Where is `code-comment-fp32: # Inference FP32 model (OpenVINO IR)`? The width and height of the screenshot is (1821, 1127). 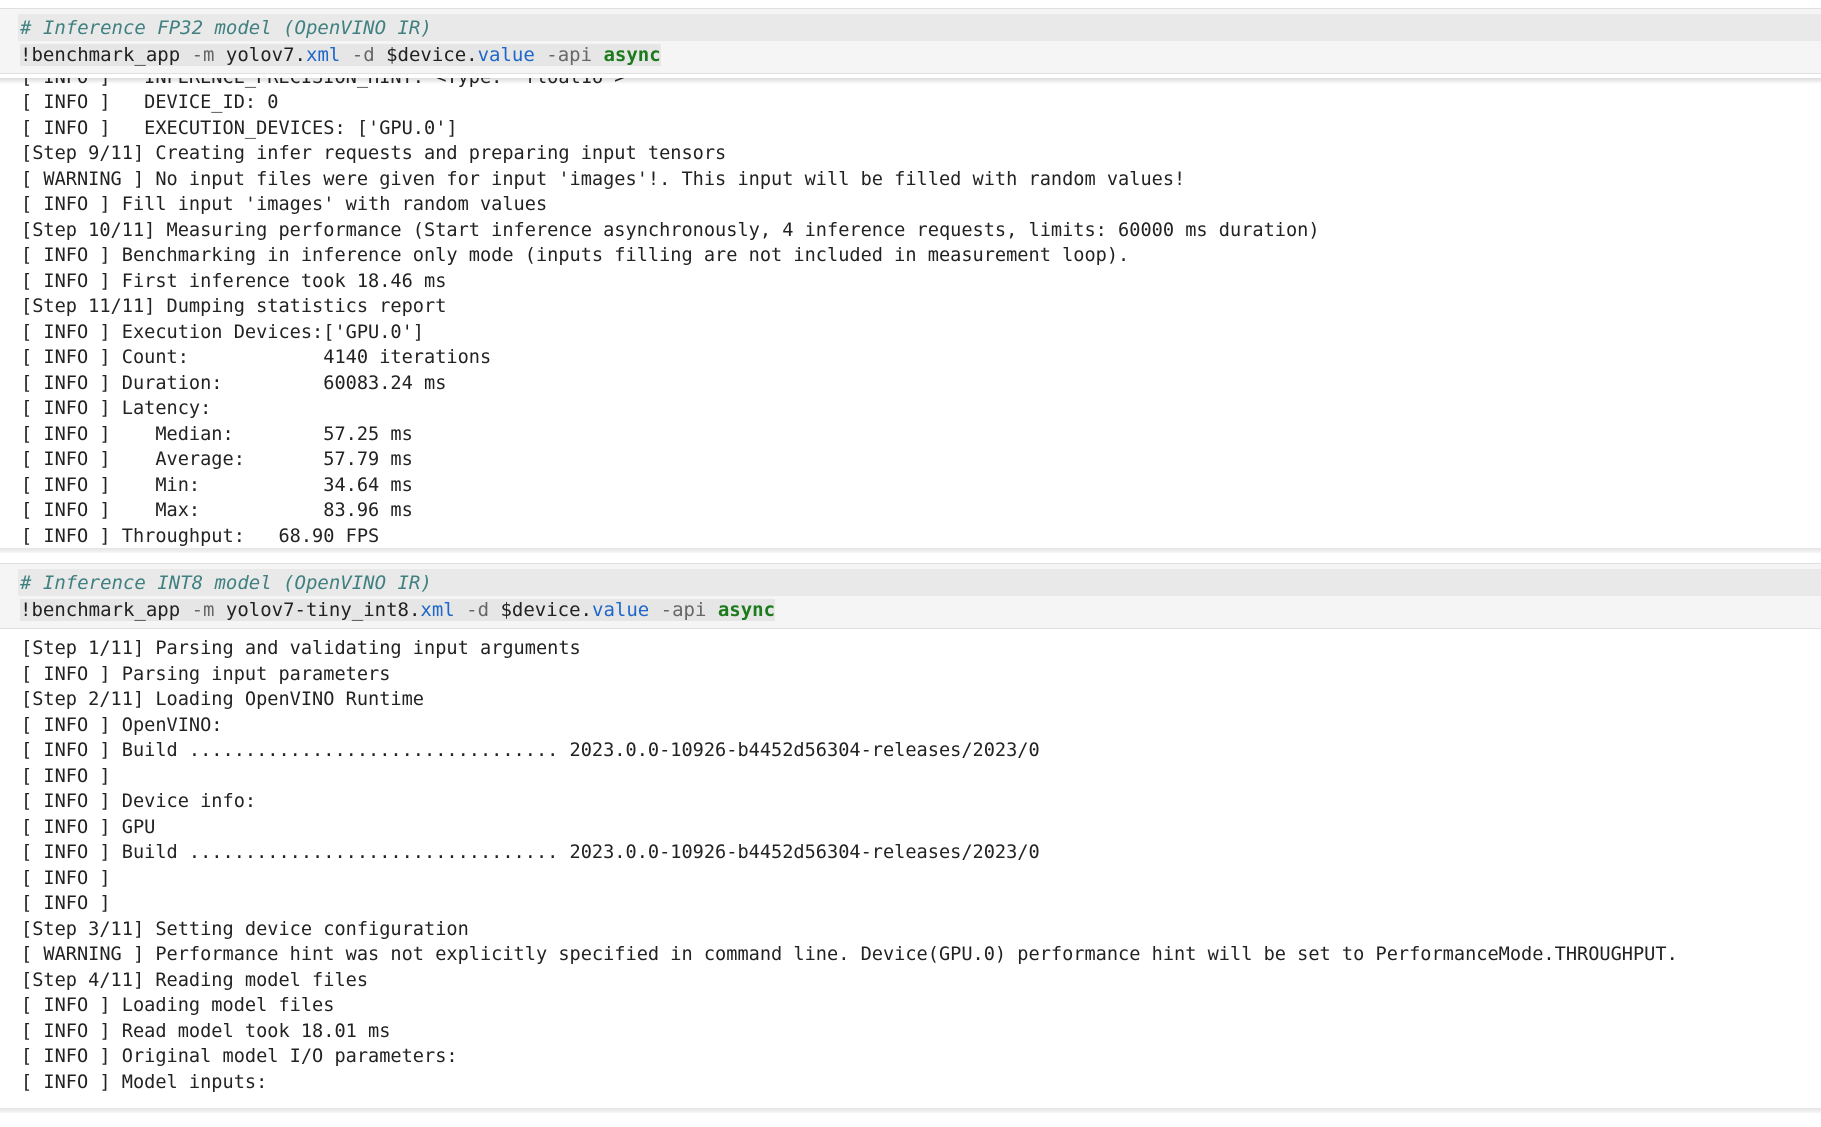
code-comment-fp32: # Inference FP32 model (OpenVINO IR) is located at coordinates (226, 28).